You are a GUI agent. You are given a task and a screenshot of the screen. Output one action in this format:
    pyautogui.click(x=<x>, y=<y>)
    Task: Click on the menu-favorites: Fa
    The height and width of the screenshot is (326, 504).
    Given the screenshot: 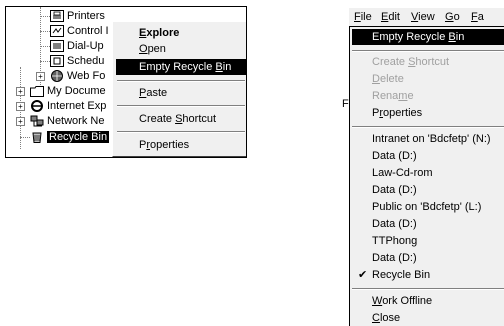 What is the action you would take?
    pyautogui.click(x=477, y=17)
    